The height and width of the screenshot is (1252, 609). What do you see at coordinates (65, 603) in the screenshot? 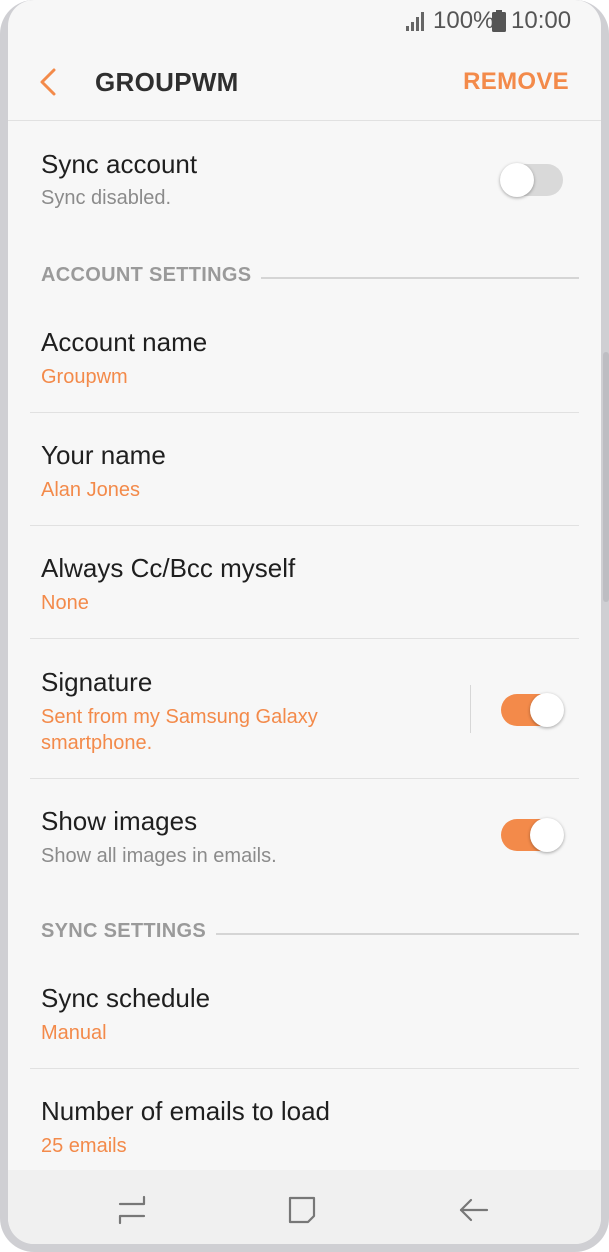
I see `cc-bcc-value: None` at bounding box center [65, 603].